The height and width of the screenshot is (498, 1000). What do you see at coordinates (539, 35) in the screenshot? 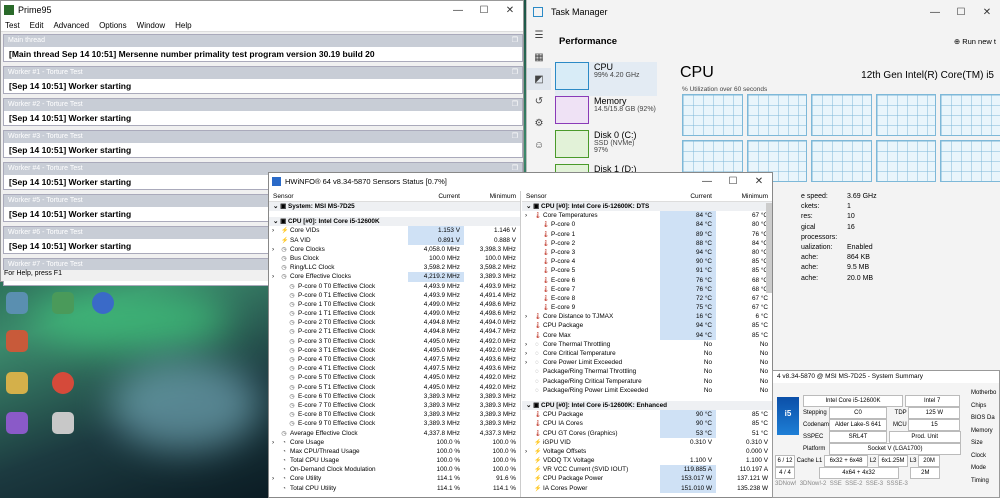
I see `hamburger-icon: ☰` at bounding box center [539, 35].